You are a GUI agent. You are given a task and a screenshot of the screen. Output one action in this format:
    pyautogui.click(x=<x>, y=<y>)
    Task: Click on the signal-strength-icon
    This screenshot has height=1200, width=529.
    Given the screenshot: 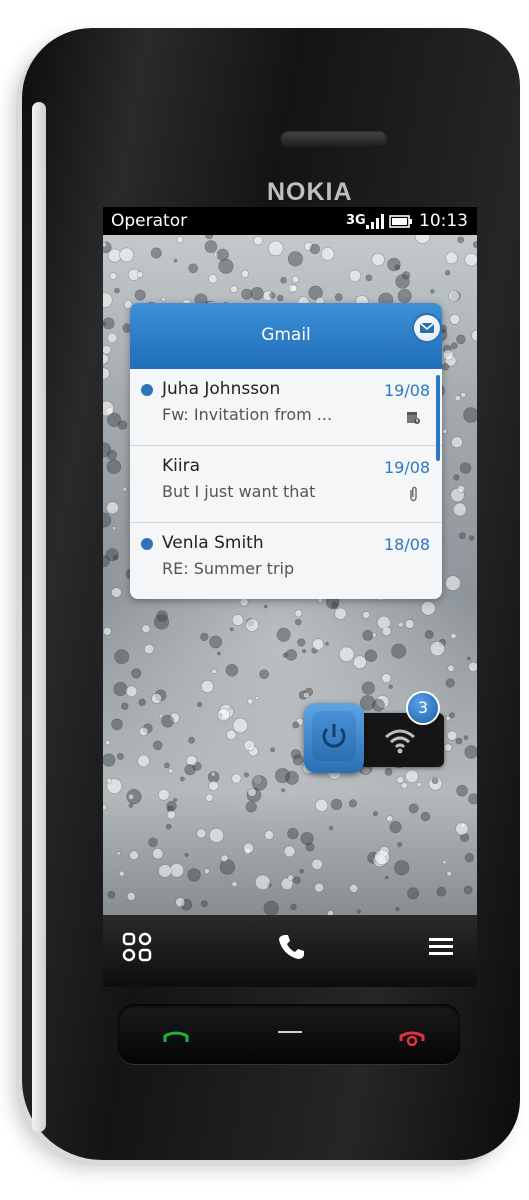 What is the action you would take?
    pyautogui.click(x=375, y=221)
    